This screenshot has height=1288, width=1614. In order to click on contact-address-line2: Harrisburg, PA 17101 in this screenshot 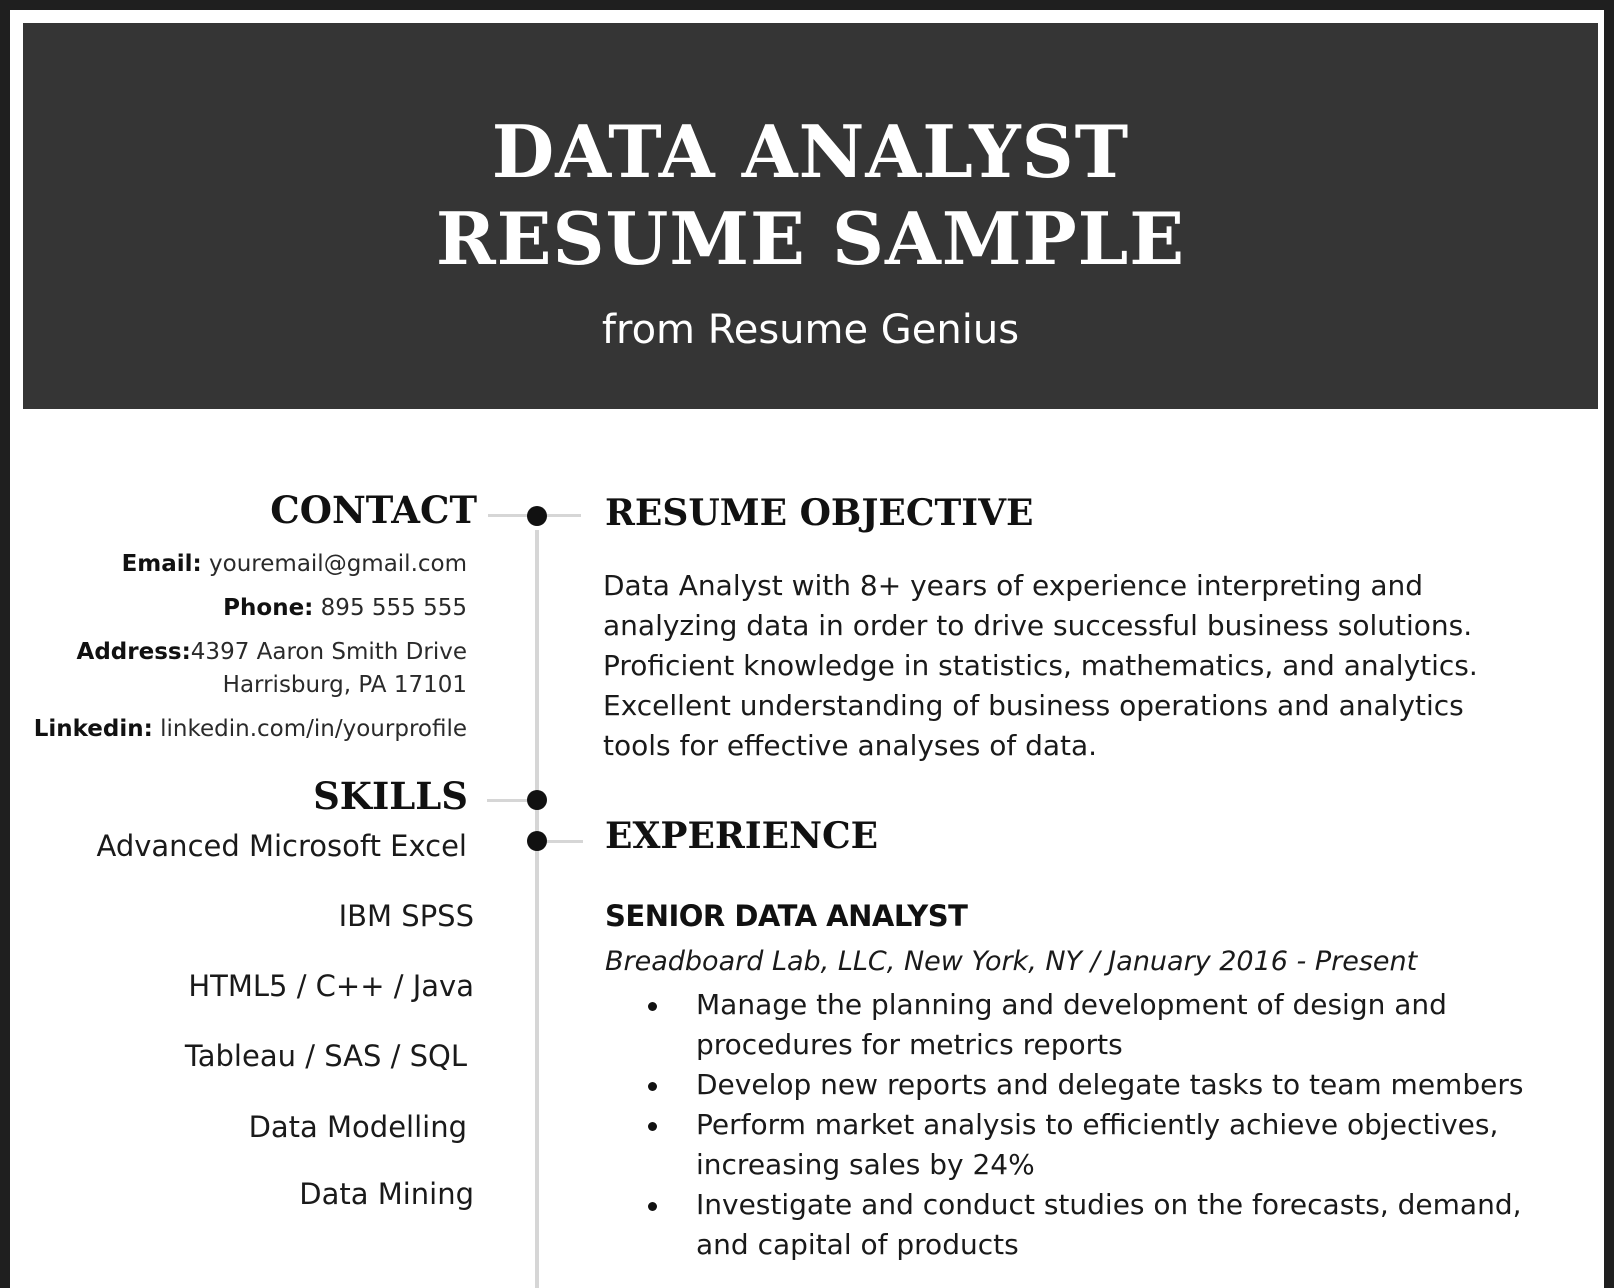, I will do `click(345, 685)`.